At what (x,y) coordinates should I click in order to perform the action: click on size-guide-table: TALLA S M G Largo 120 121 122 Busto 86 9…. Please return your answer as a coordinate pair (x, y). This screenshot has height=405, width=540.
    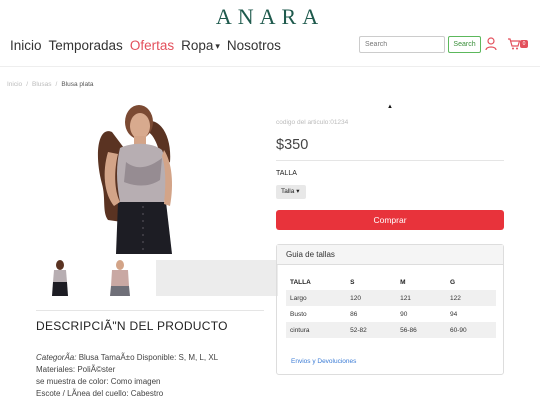
    Looking at the image, I should click on (391, 306).